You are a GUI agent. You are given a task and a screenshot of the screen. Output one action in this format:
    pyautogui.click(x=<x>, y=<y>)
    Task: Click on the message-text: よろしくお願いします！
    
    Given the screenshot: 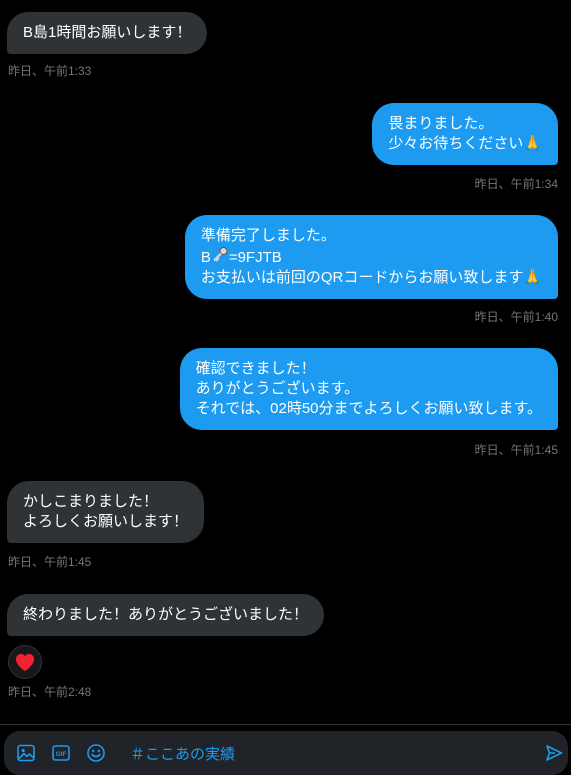 What is the action you would take?
    pyautogui.click(x=106, y=521)
    